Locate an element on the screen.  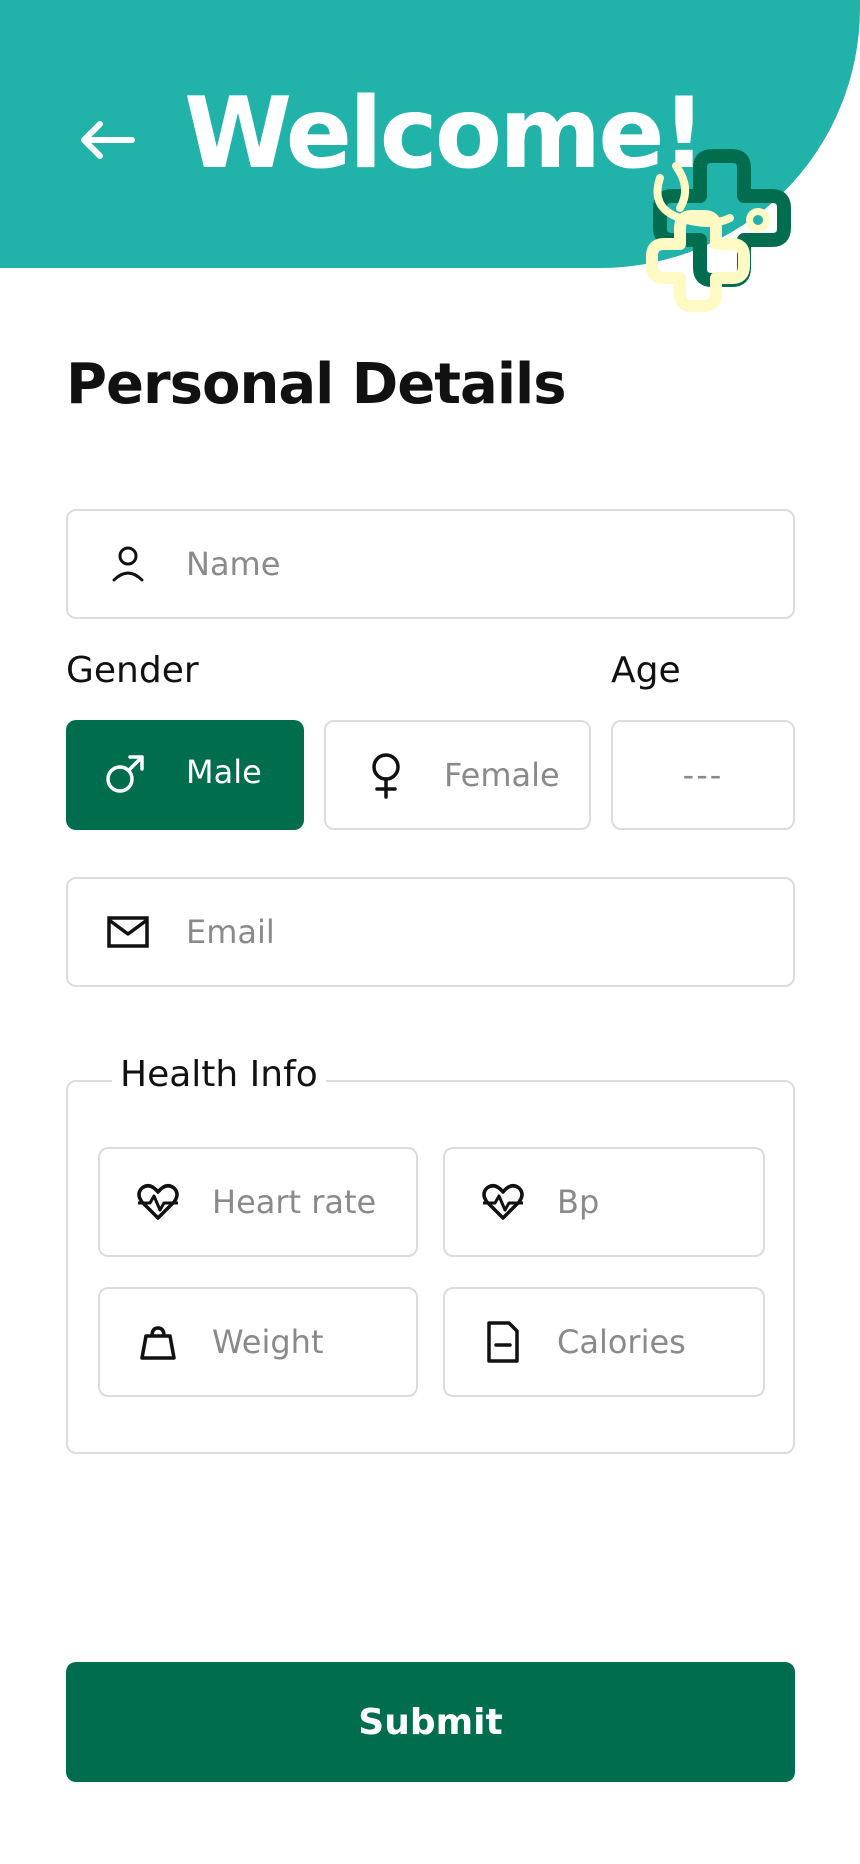
gender-male-button: Male is located at coordinates (185, 775).